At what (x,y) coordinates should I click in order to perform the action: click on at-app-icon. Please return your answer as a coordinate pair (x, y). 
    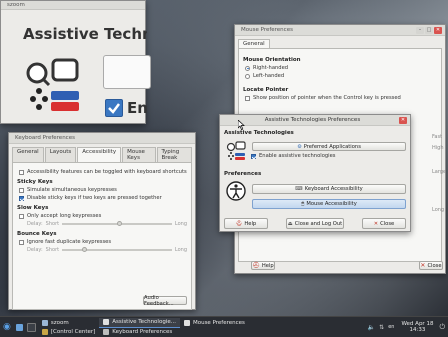
    Looking at the image, I should click on (106, 322).